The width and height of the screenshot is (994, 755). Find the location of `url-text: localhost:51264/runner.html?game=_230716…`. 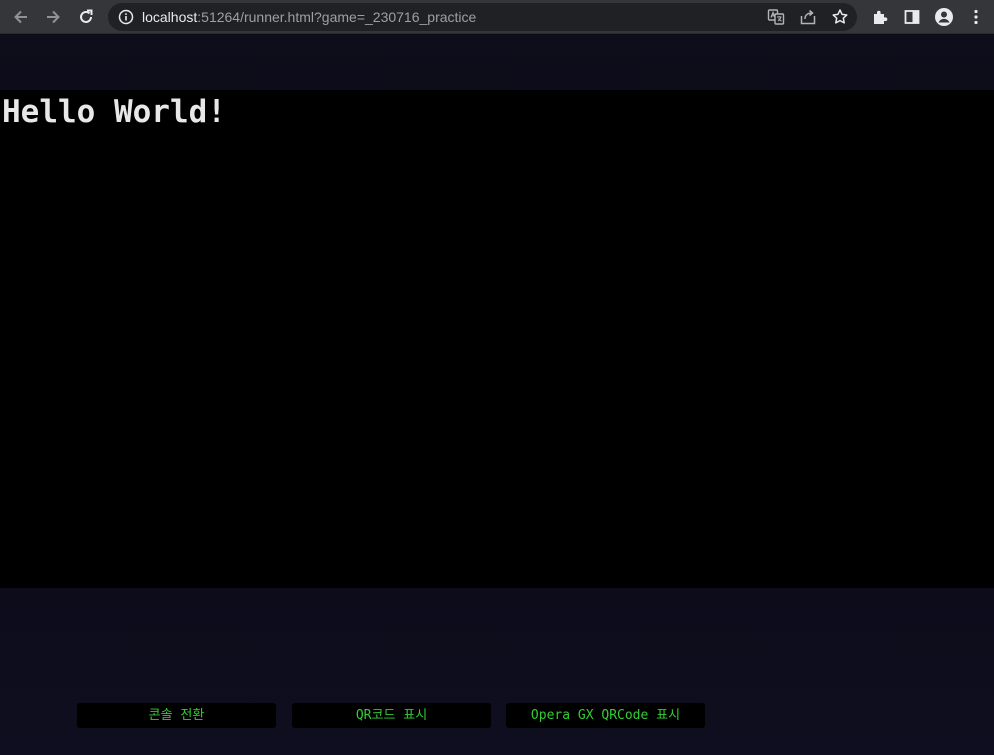

url-text: localhost:51264/runner.html?game=_230716… is located at coordinates (309, 17).